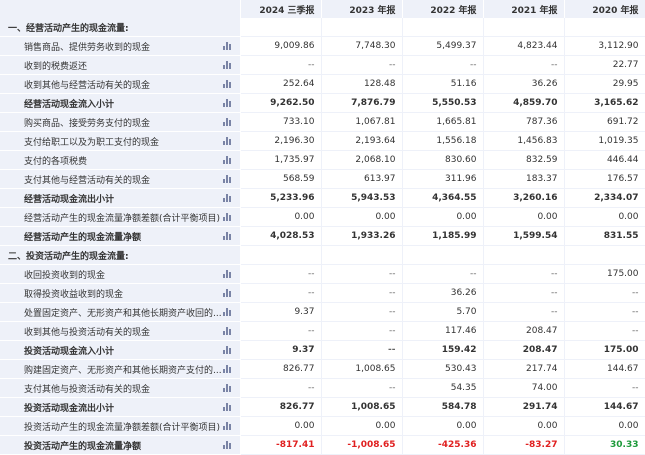 This screenshot has width=645, height=455. What do you see at coordinates (604, 103) in the screenshot?
I see `value-cell: 3,165.62` at bounding box center [604, 103].